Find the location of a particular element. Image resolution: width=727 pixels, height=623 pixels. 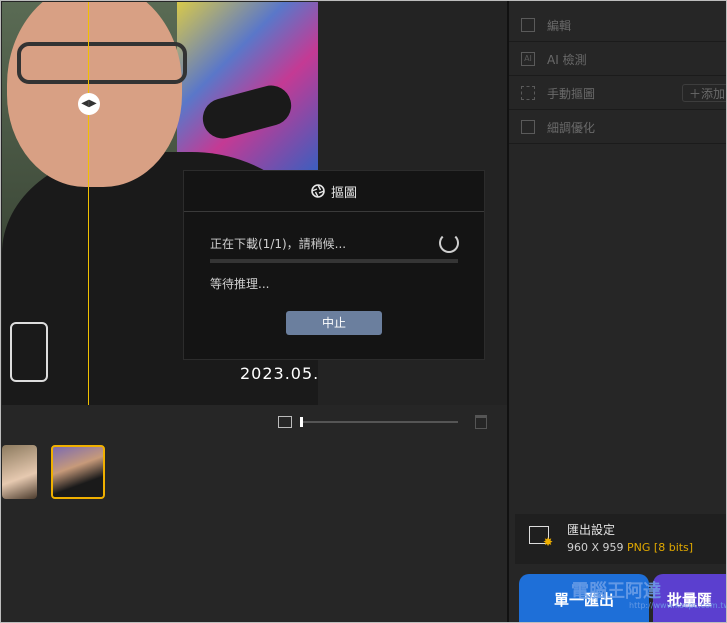

sidebar-item-label: 手動摳圖 is located at coordinates (571, 93).